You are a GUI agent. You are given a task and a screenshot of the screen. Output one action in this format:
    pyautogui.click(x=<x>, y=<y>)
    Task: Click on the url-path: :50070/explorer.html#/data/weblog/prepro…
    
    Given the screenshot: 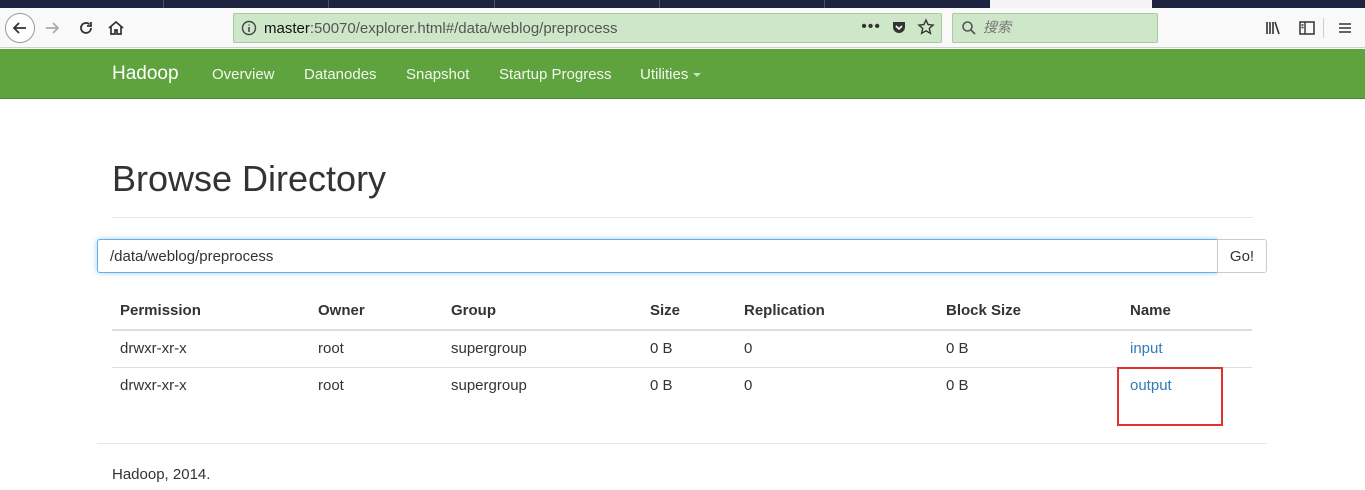 What is the action you would take?
    pyautogui.click(x=463, y=28)
    